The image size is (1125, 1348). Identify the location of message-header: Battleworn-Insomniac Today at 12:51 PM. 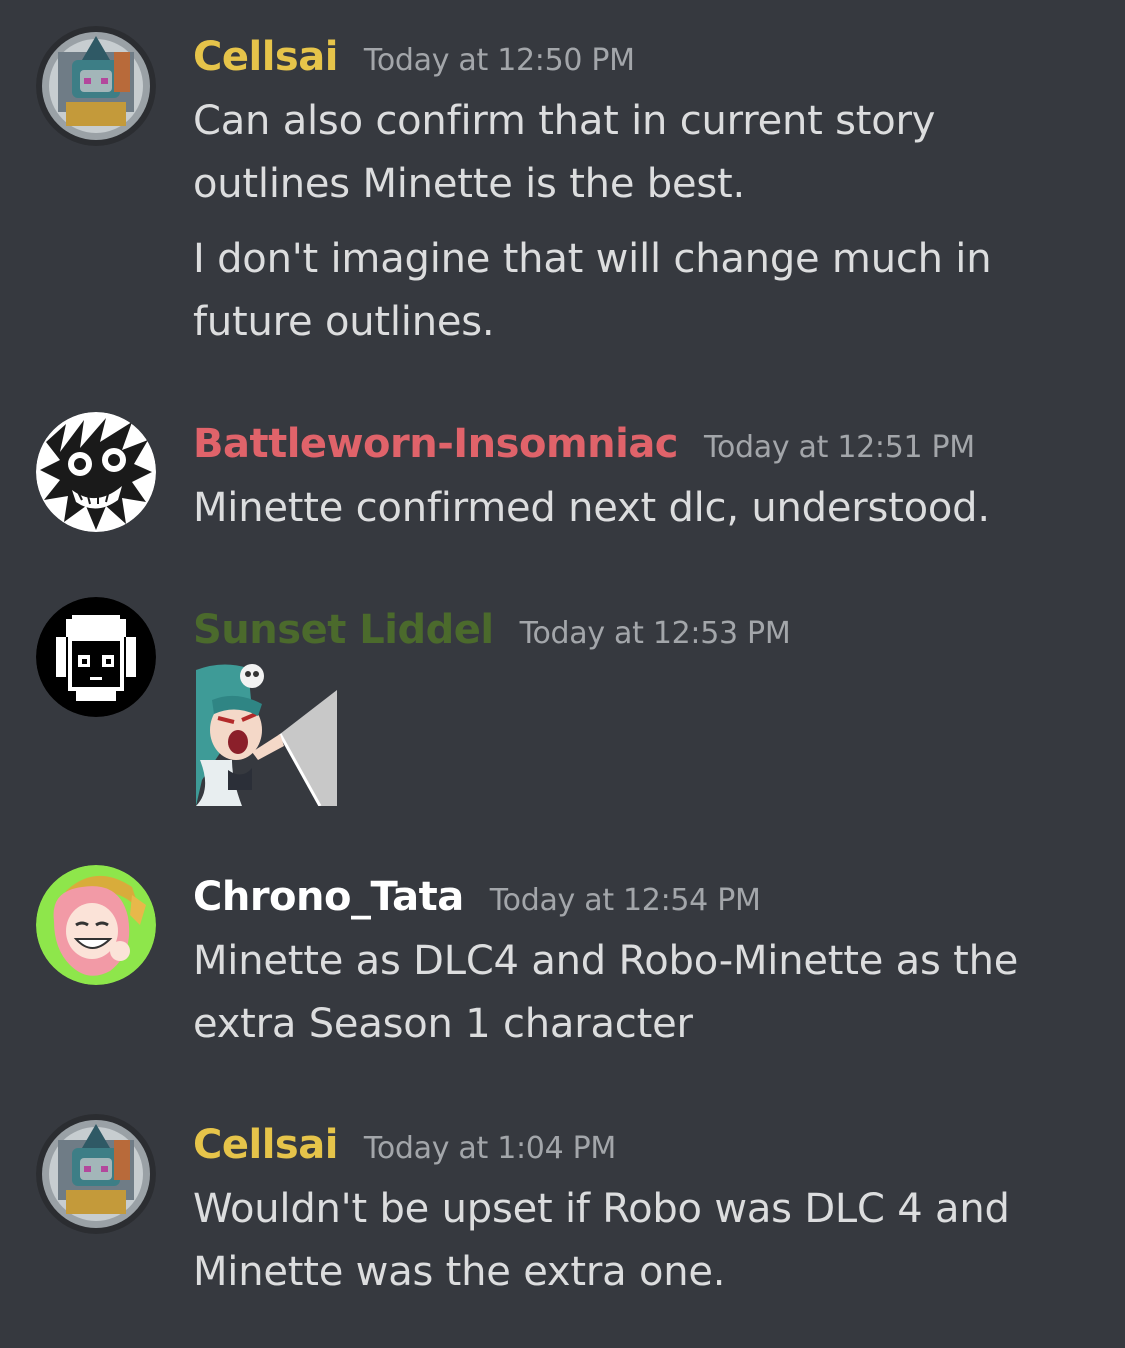
(584, 449).